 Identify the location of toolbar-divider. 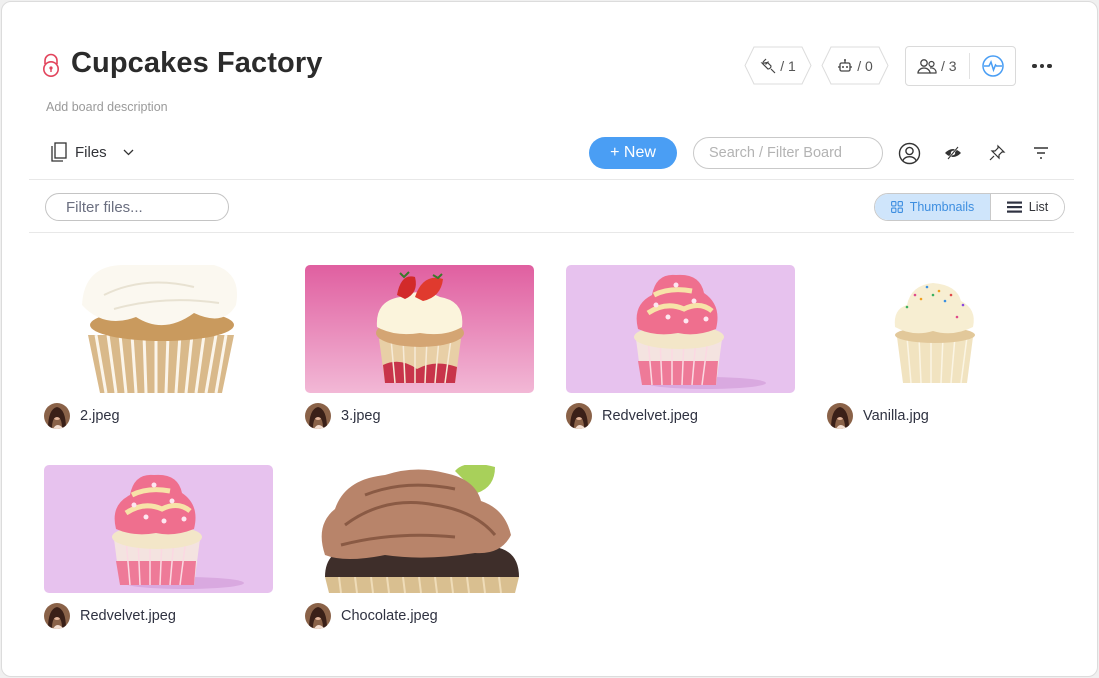
(551, 179).